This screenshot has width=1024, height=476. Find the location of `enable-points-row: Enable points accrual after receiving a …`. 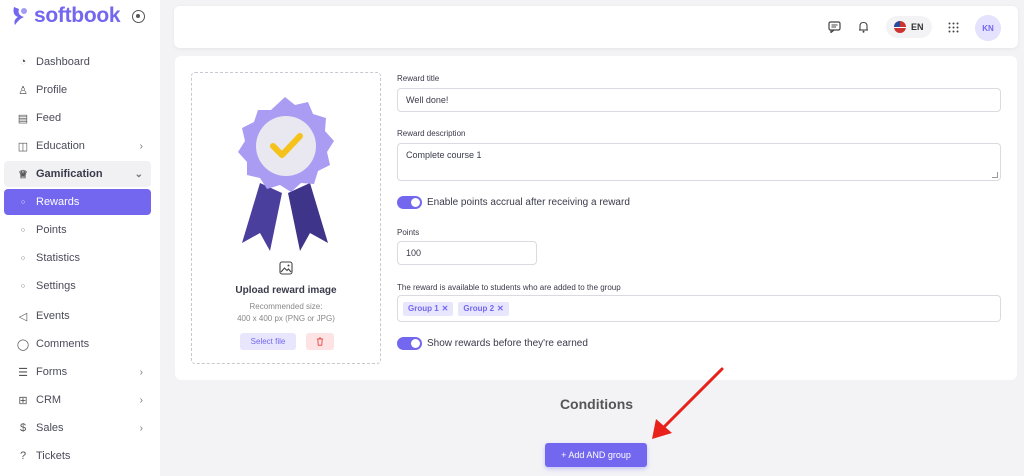

enable-points-row: Enable points accrual after receiving a … is located at coordinates (513, 202).